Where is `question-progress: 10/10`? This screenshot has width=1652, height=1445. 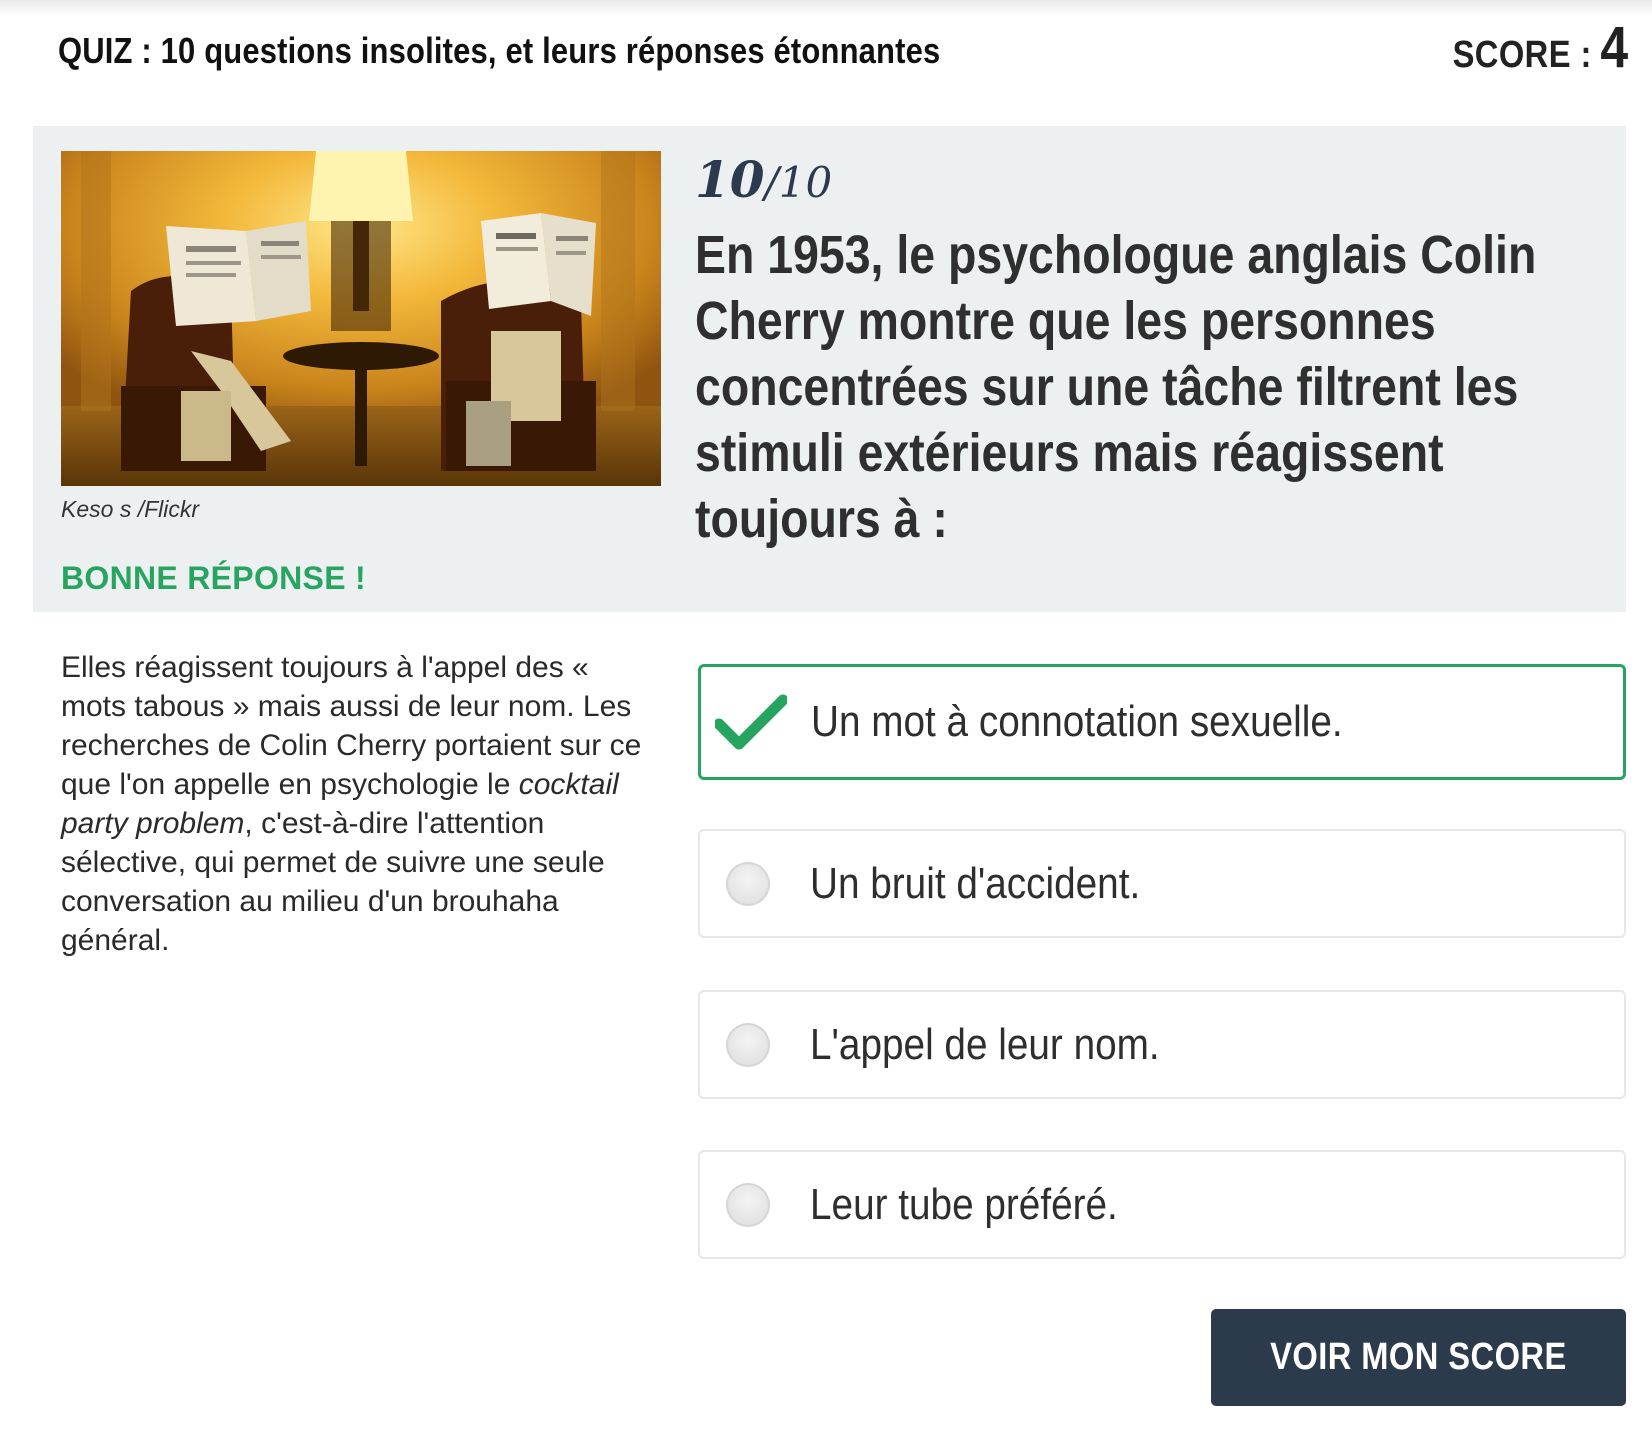 question-progress: 10/10 is located at coordinates (763, 179).